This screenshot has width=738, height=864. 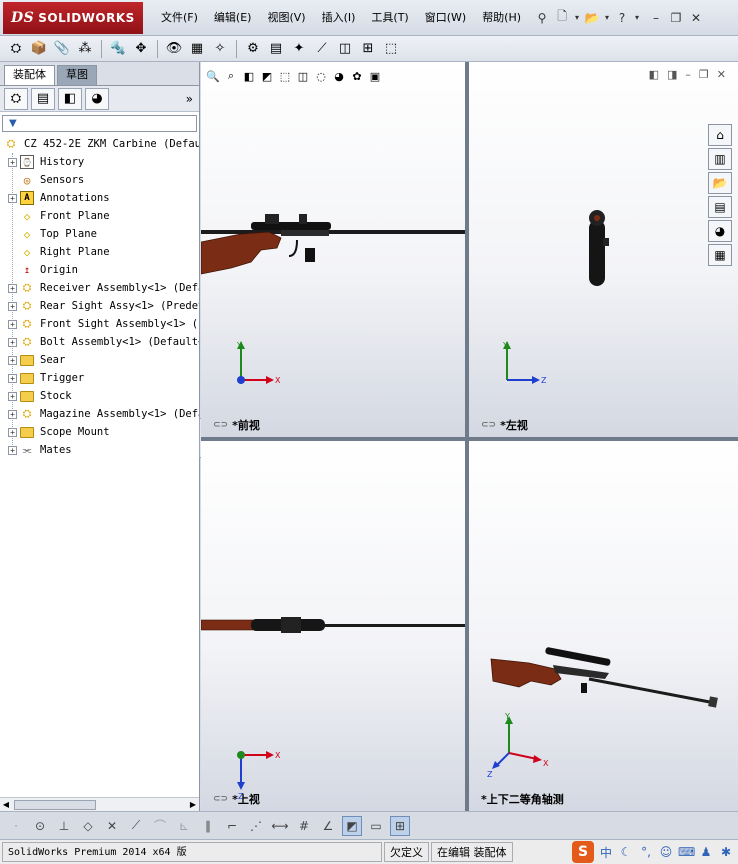 What do you see at coordinates (562, 18) in the screenshot?
I see `new-document-icon: 🗋` at bounding box center [562, 18].